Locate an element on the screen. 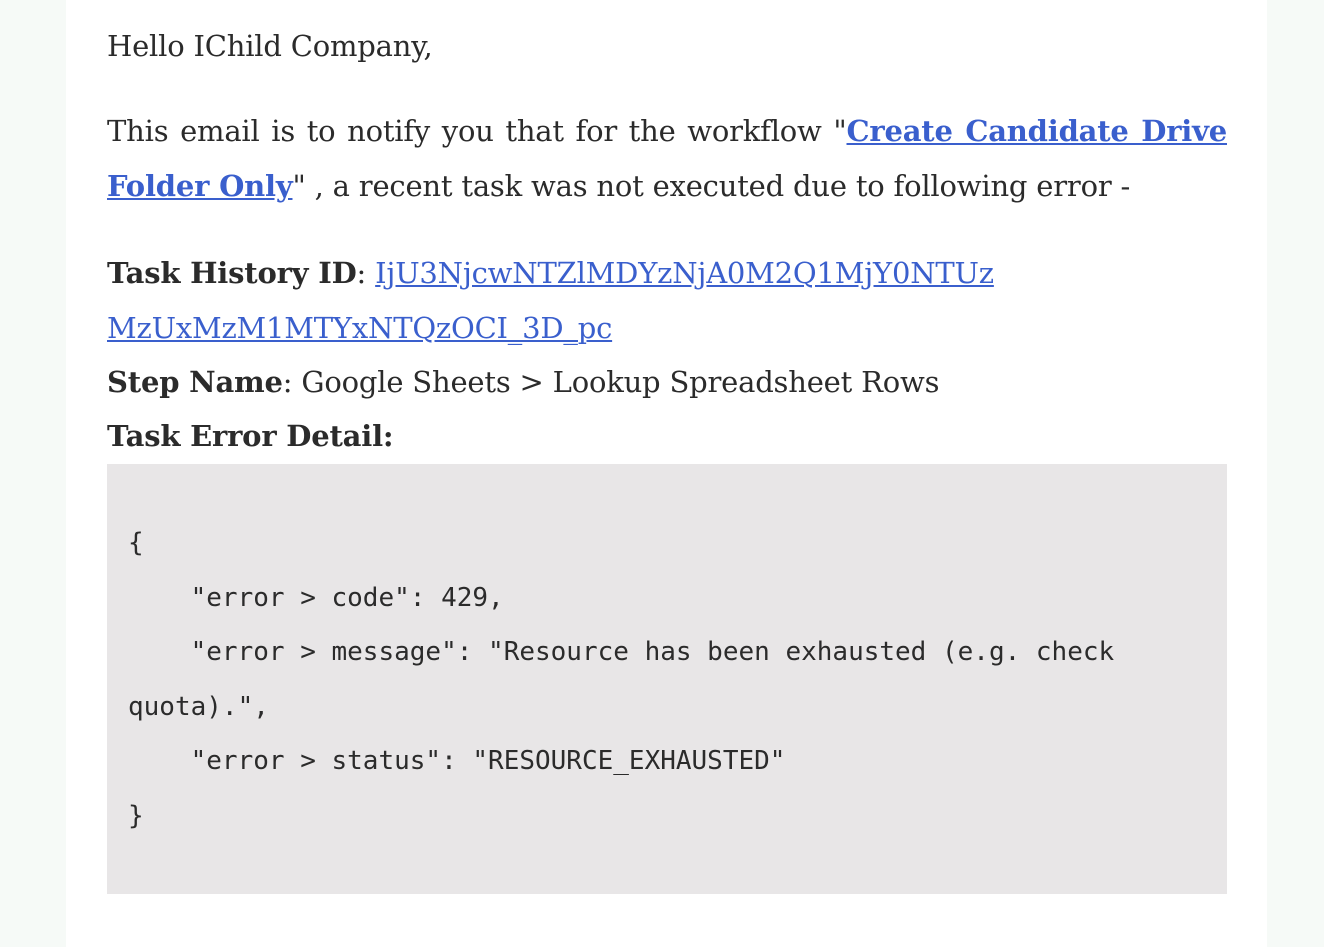  step-name-value: Google Sheets > Lookup Spreadsheet Rows is located at coordinates (620, 382).